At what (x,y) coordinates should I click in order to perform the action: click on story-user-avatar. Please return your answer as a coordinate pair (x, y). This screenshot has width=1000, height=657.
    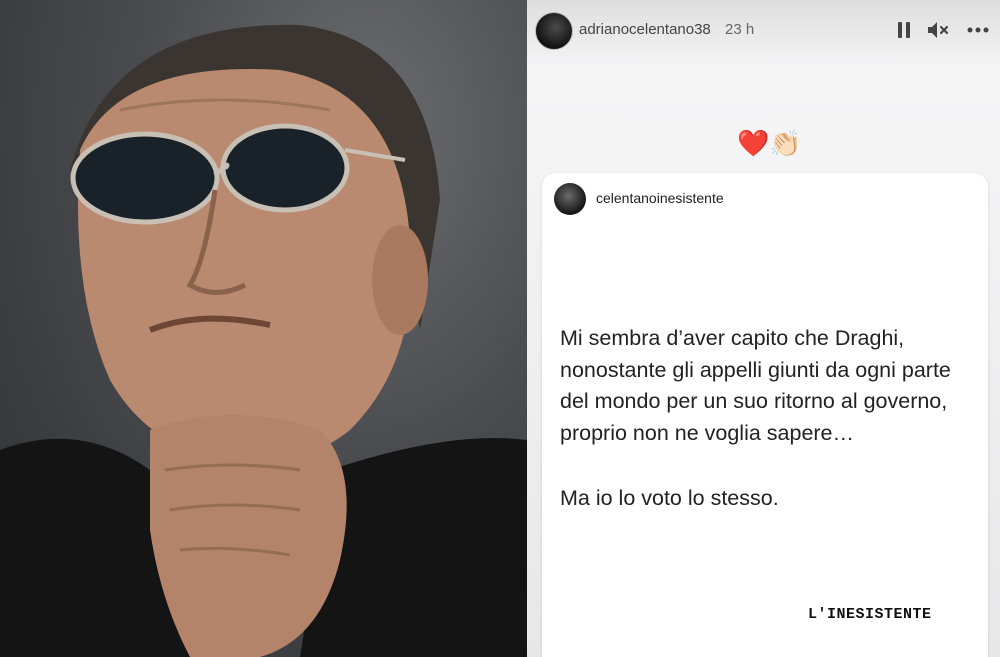
    Looking at the image, I should click on (554, 31).